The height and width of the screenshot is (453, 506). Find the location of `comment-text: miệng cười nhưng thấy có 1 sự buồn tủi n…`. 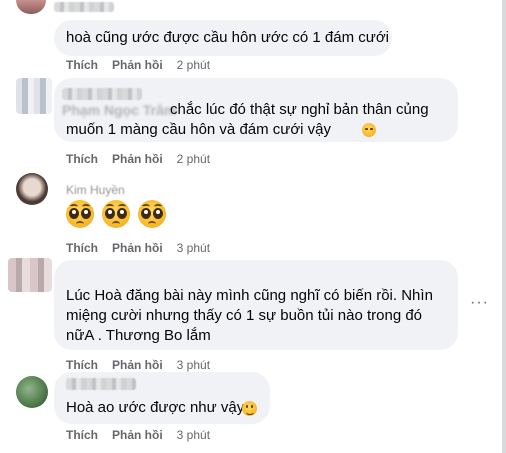

comment-text: miệng cười nhưng thấy có 1 sự buồn tủi n… is located at coordinates (244, 315).